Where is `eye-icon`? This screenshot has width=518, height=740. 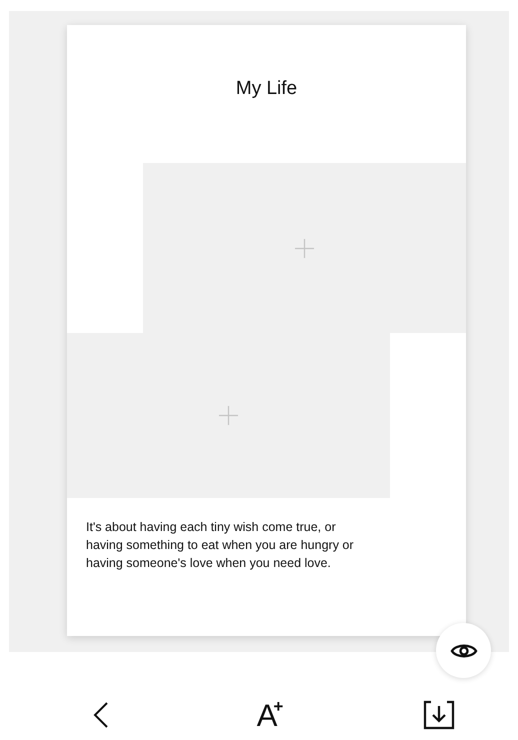 eye-icon is located at coordinates (464, 651).